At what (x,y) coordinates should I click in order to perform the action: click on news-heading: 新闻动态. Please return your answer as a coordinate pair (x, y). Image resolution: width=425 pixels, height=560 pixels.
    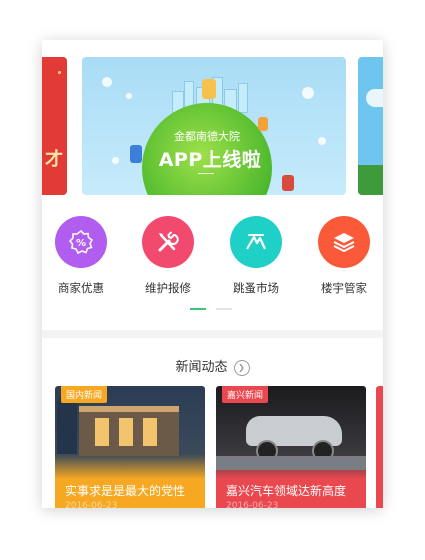
    Looking at the image, I should click on (201, 367).